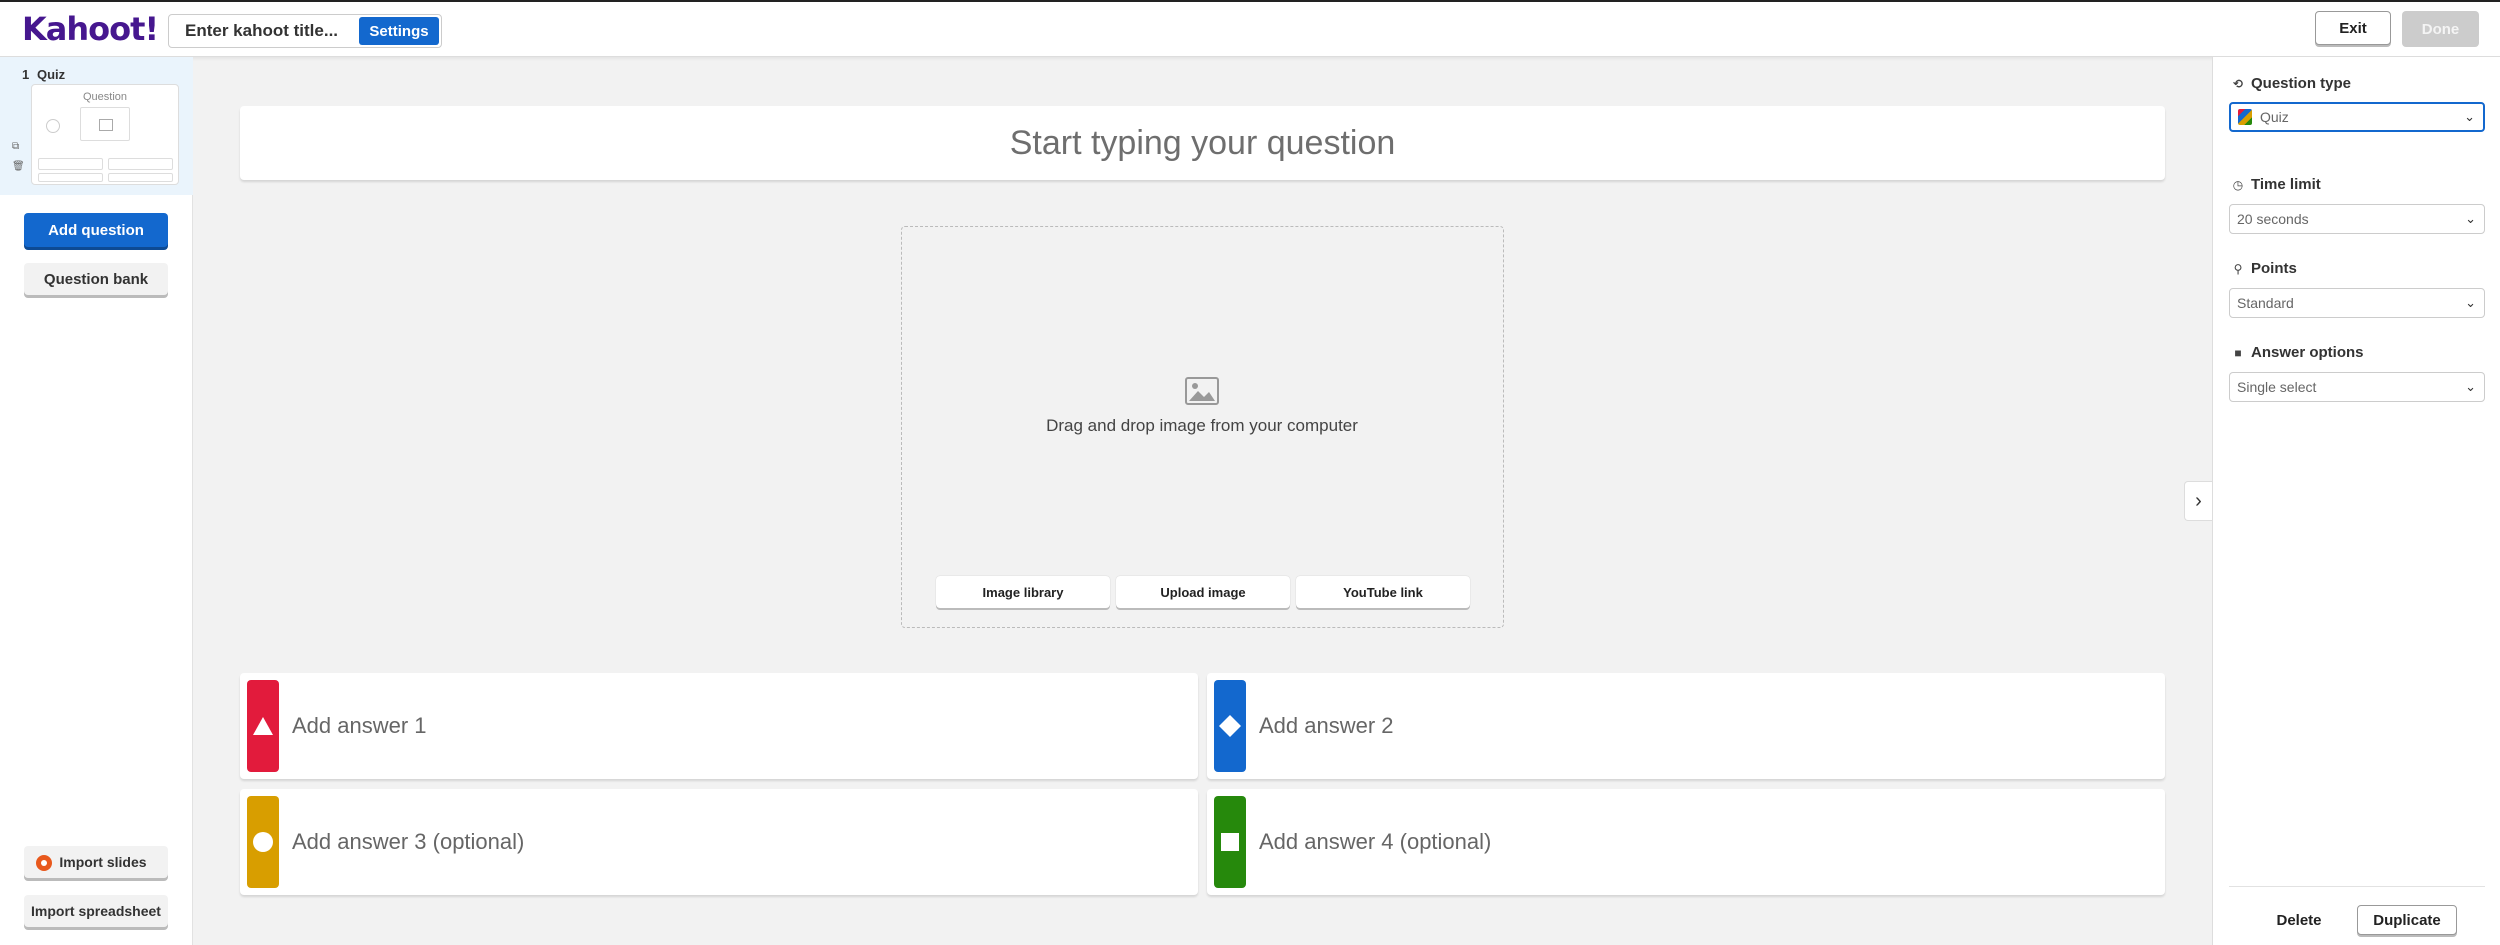 This screenshot has width=2500, height=945. What do you see at coordinates (2273, 219) in the screenshot?
I see `time-limit-value: 20 seconds` at bounding box center [2273, 219].